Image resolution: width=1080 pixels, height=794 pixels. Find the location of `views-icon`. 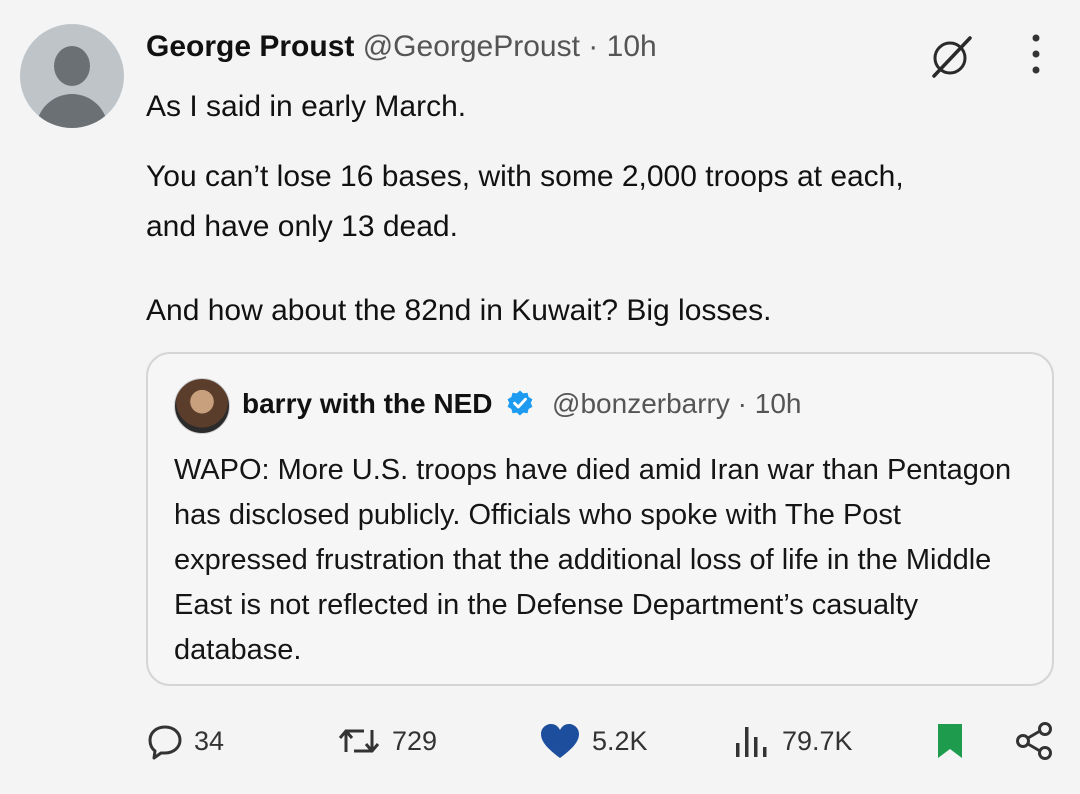

views-icon is located at coordinates (751, 742).